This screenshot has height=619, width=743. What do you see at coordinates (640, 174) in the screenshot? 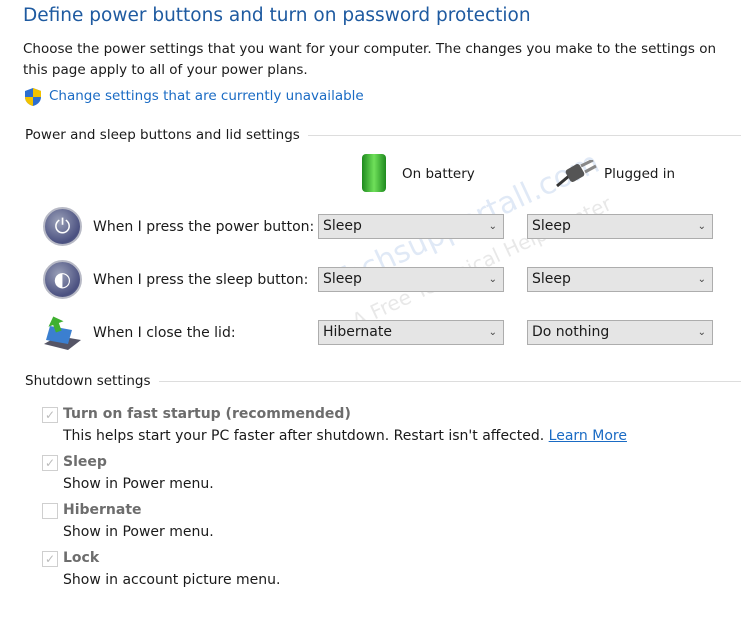
I see `col-plugged-in: Plugged in` at bounding box center [640, 174].